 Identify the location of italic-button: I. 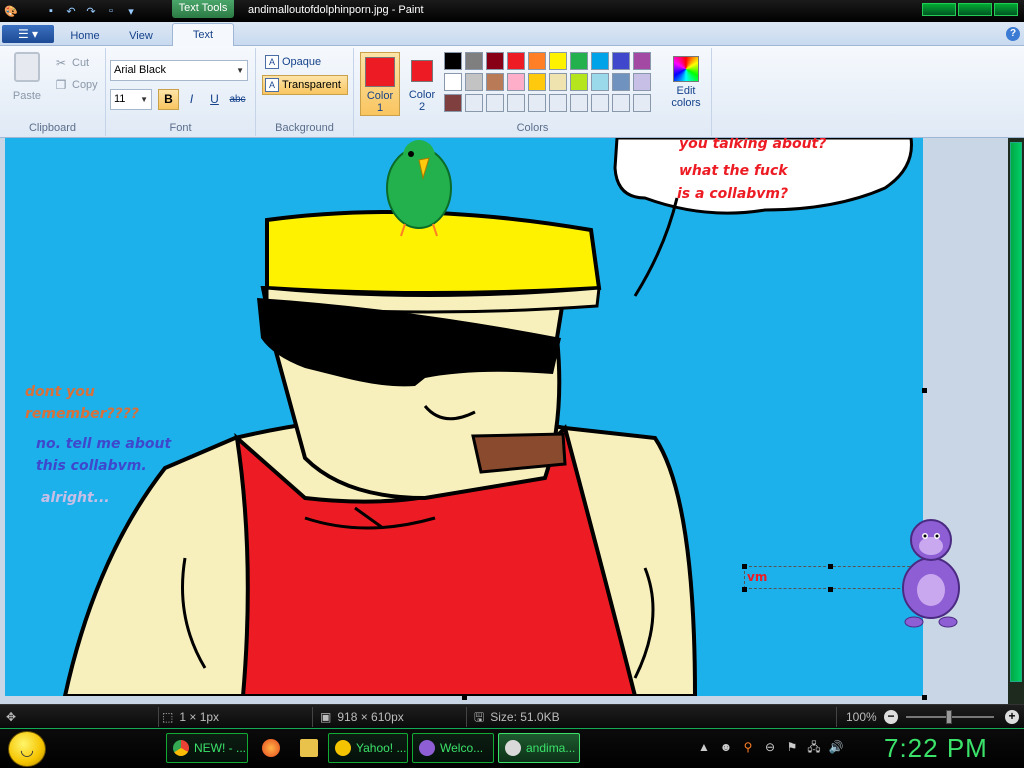
(191, 99).